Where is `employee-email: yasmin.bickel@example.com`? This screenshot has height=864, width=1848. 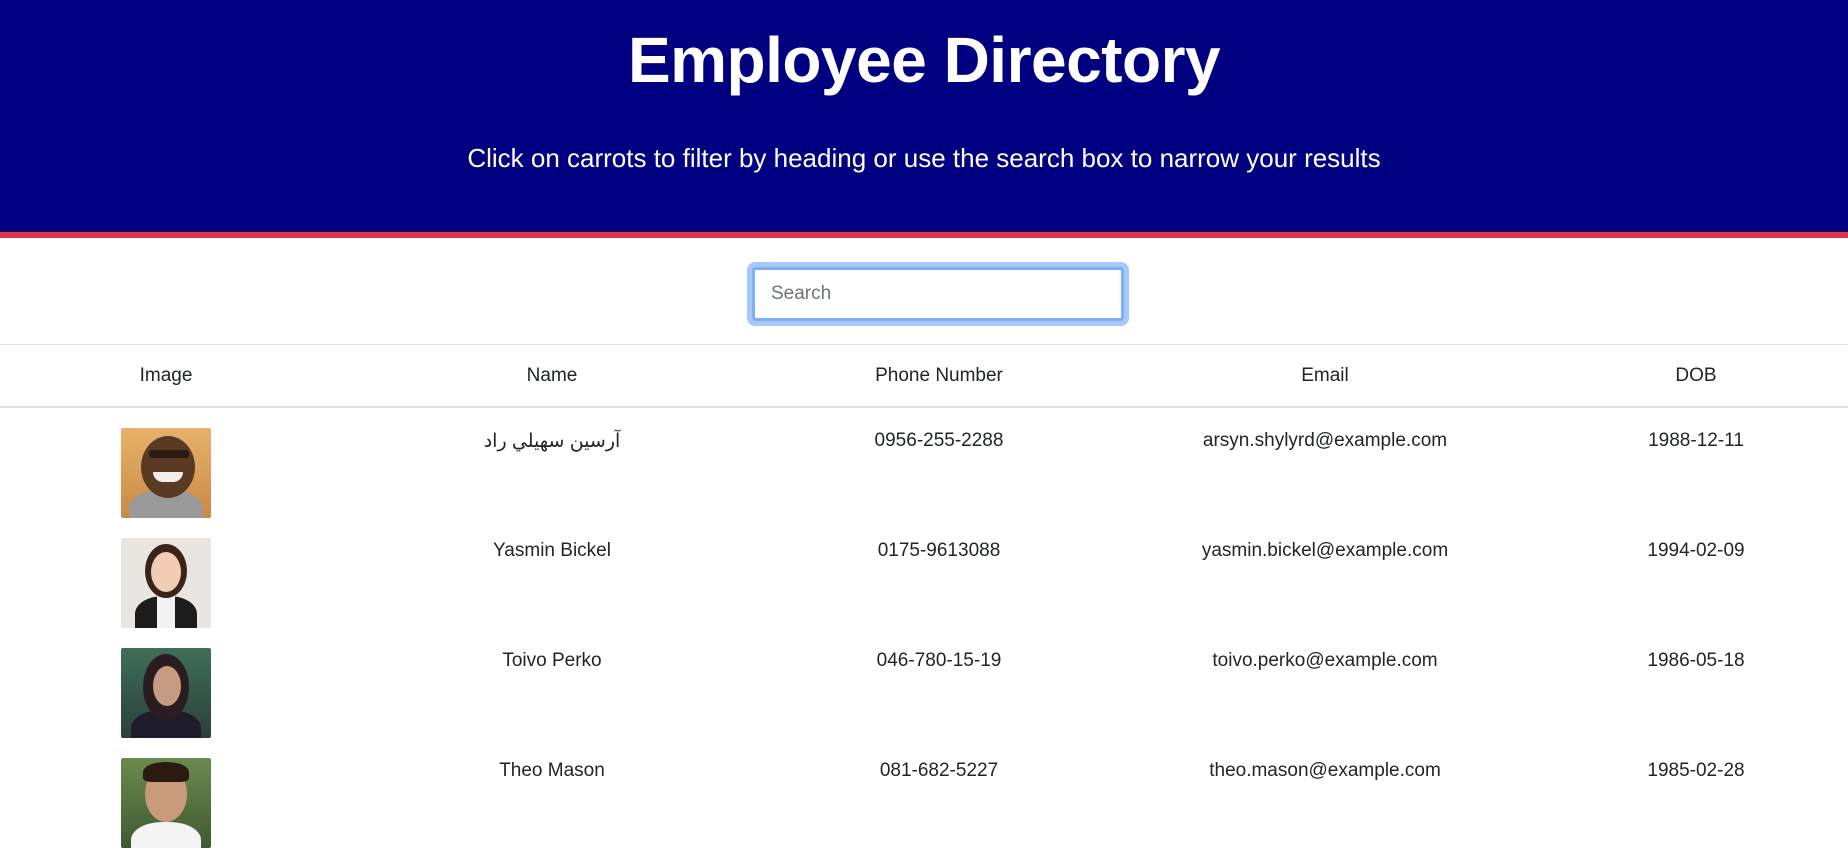 employee-email: yasmin.bickel@example.com is located at coordinates (1325, 550).